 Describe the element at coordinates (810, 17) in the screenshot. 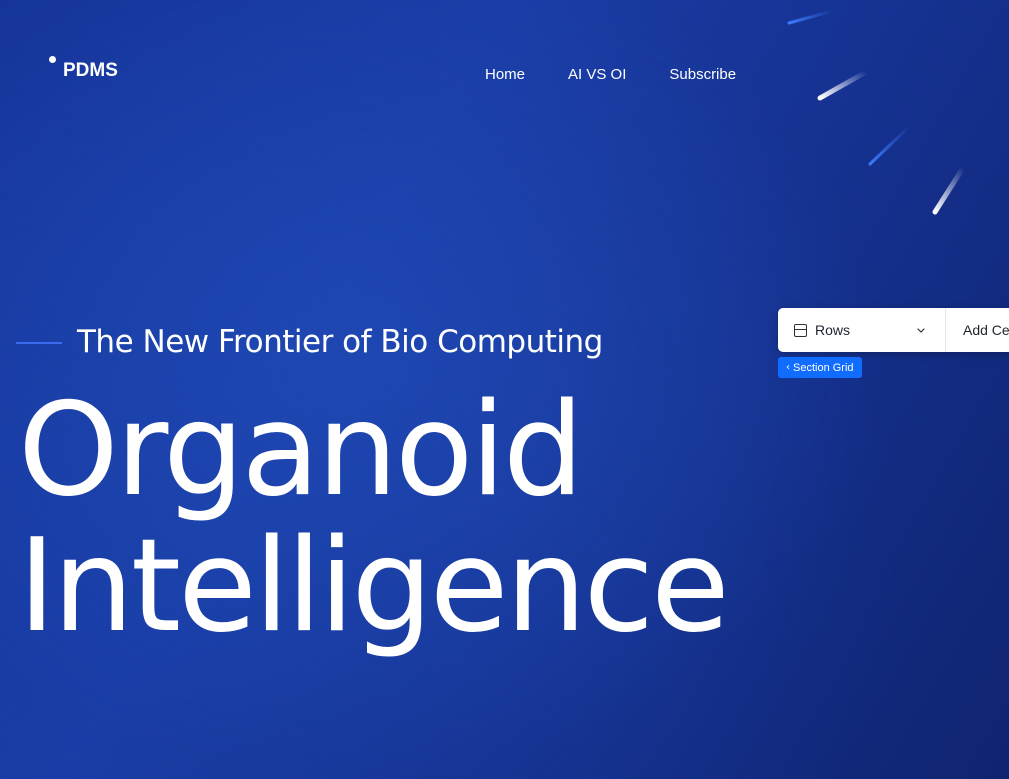

I see `streak-blue-top` at that location.